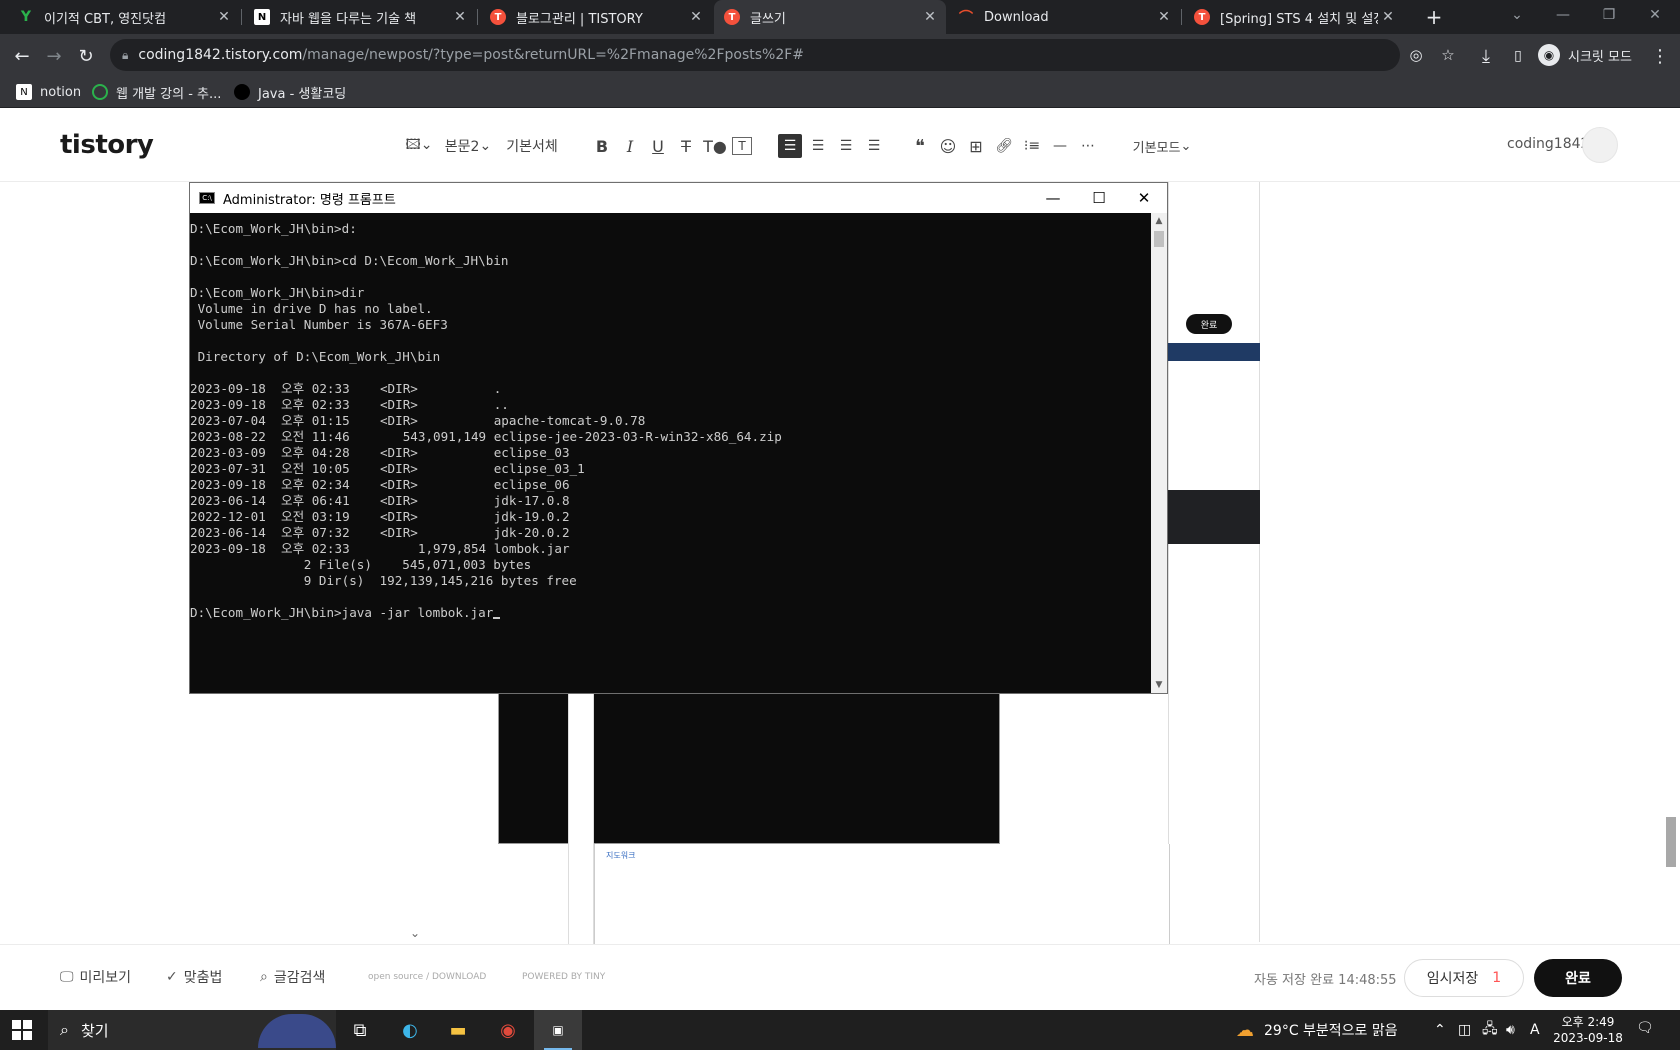 The height and width of the screenshot is (1050, 1680). What do you see at coordinates (1317, 1030) in the screenshot?
I see `weather-widget: ☁ 29°C 부분적으로 맑음` at bounding box center [1317, 1030].